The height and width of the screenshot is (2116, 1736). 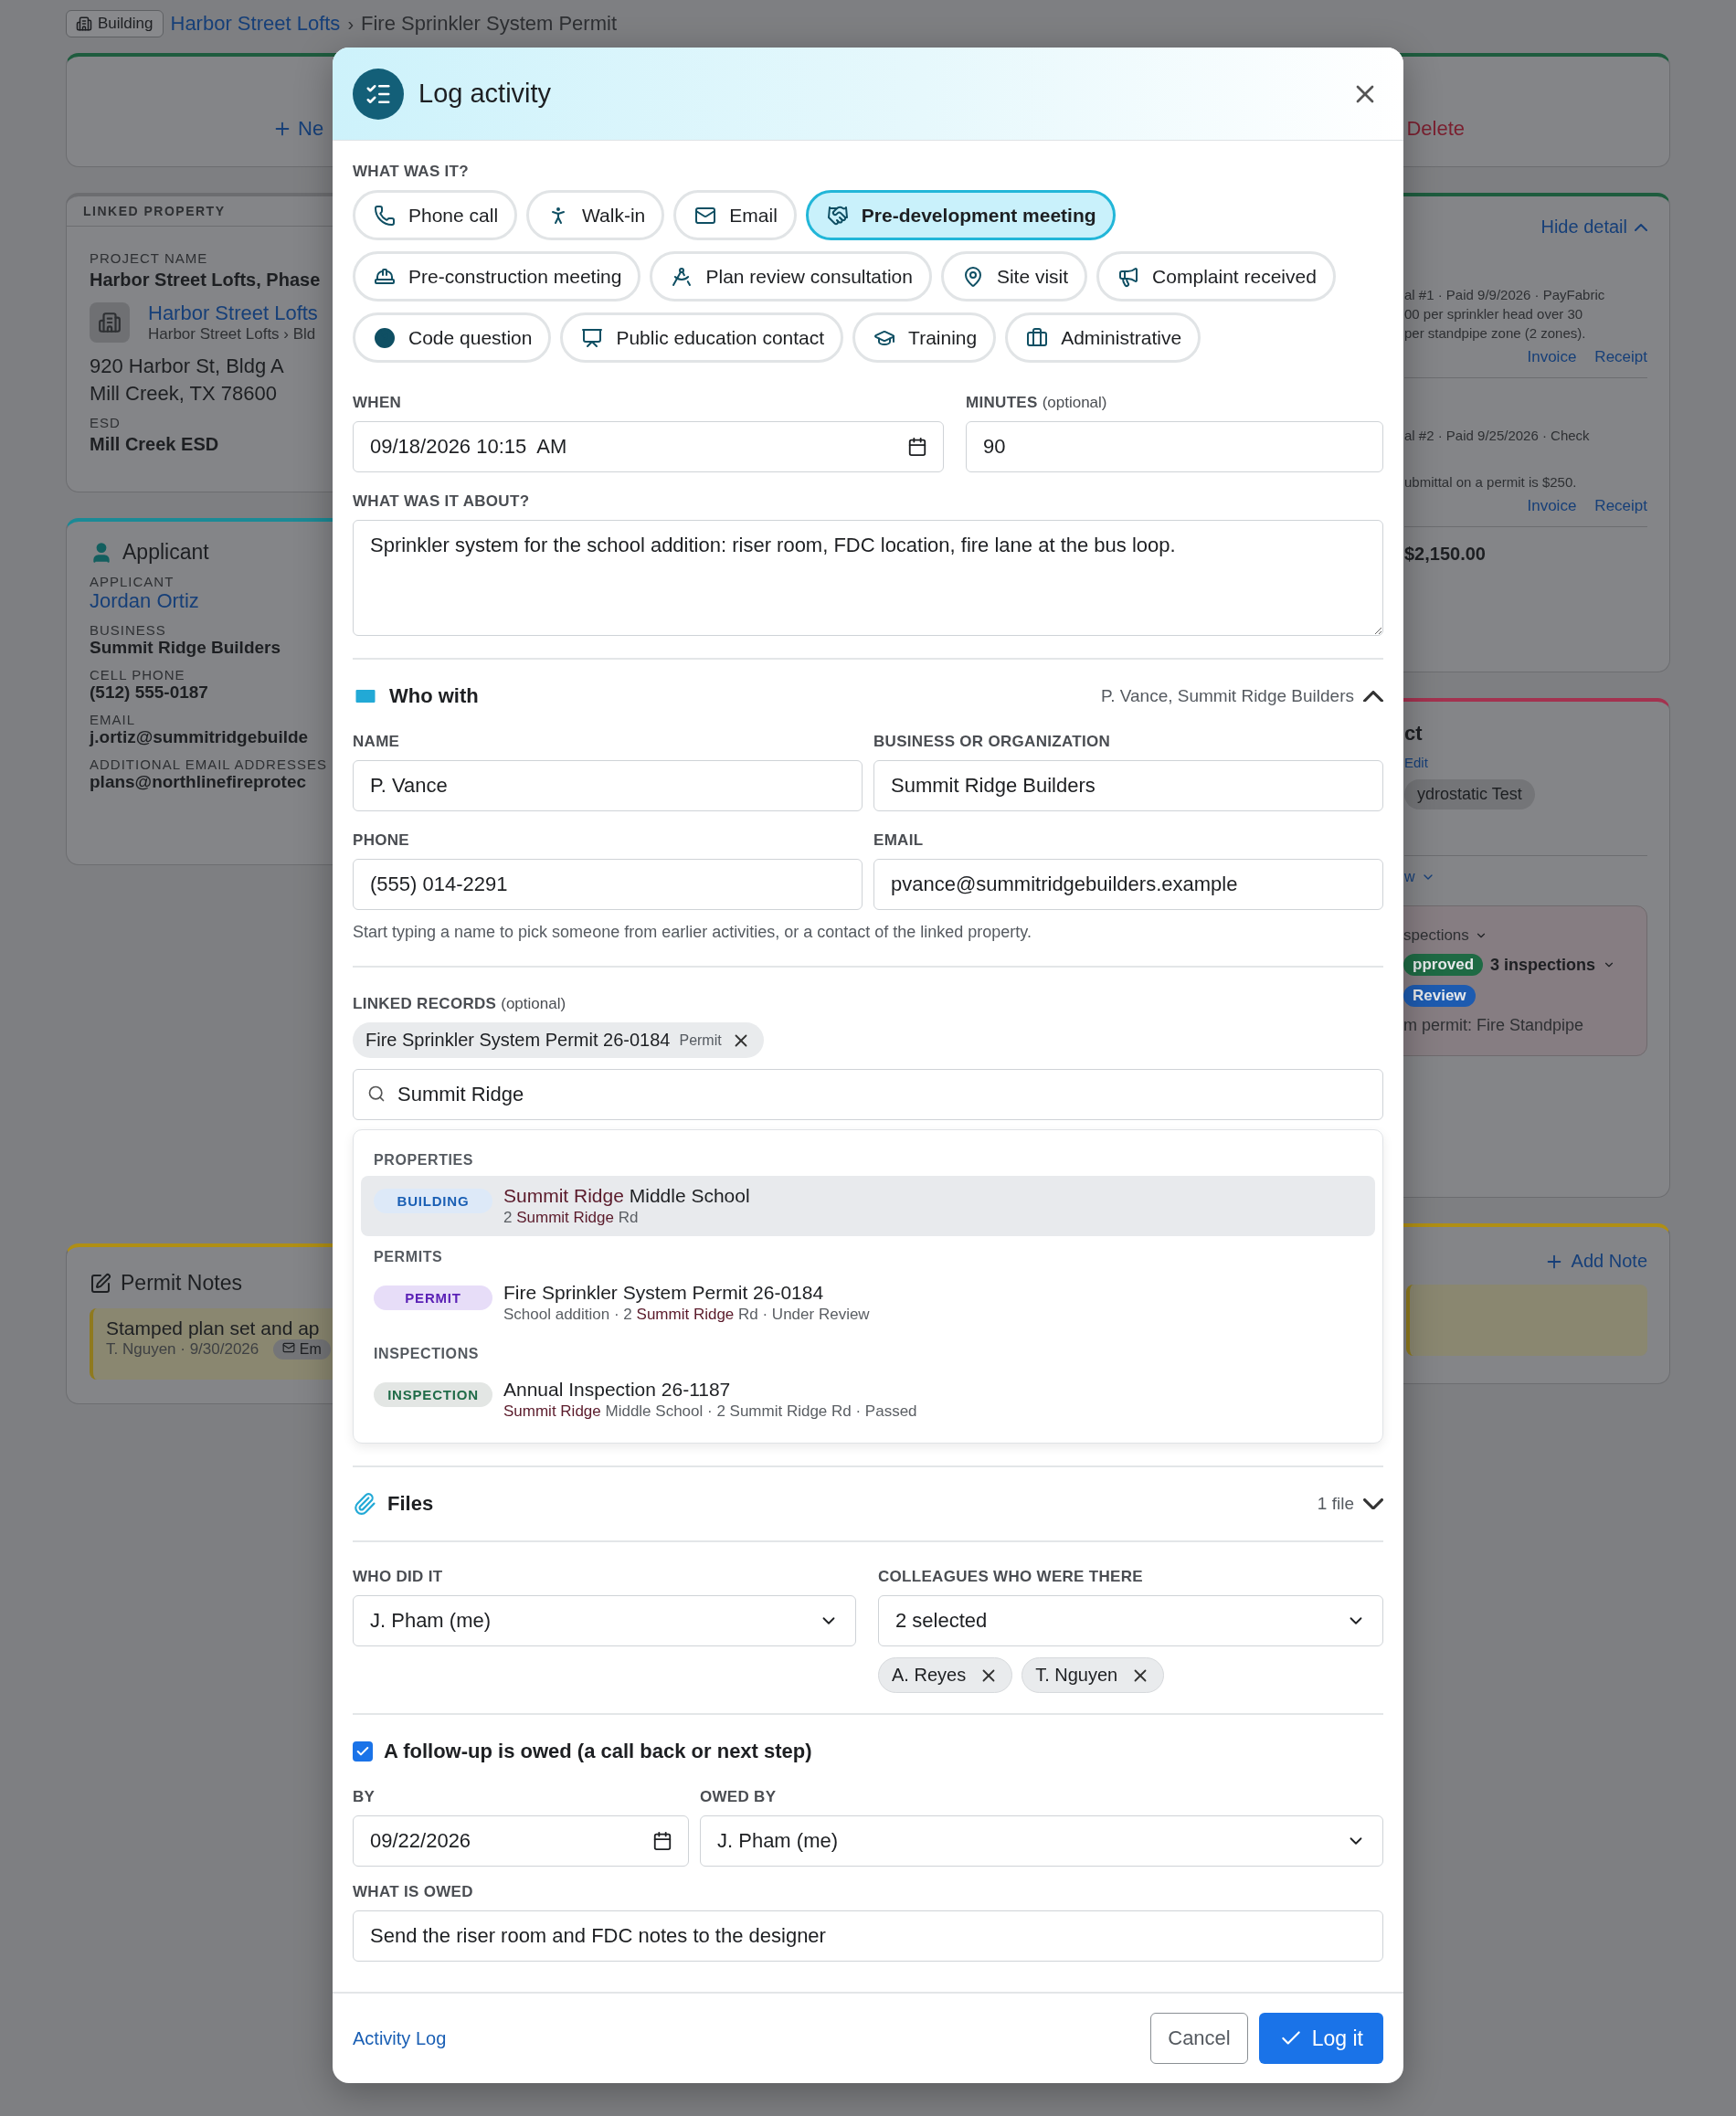 What do you see at coordinates (1128, 785) in the screenshot?
I see `text-field: Summit Ridge Builders` at bounding box center [1128, 785].